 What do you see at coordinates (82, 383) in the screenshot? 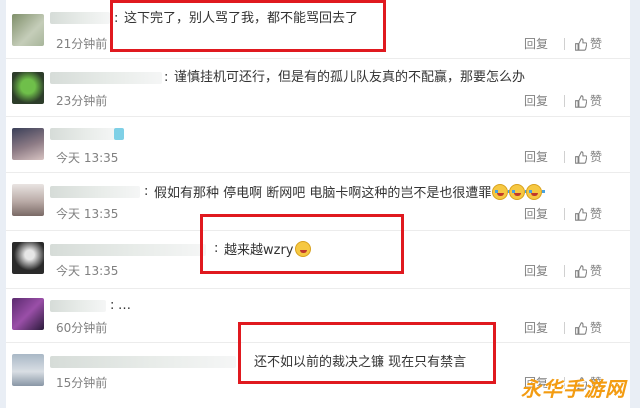
I see `comment-time: 15分钟前` at bounding box center [82, 383].